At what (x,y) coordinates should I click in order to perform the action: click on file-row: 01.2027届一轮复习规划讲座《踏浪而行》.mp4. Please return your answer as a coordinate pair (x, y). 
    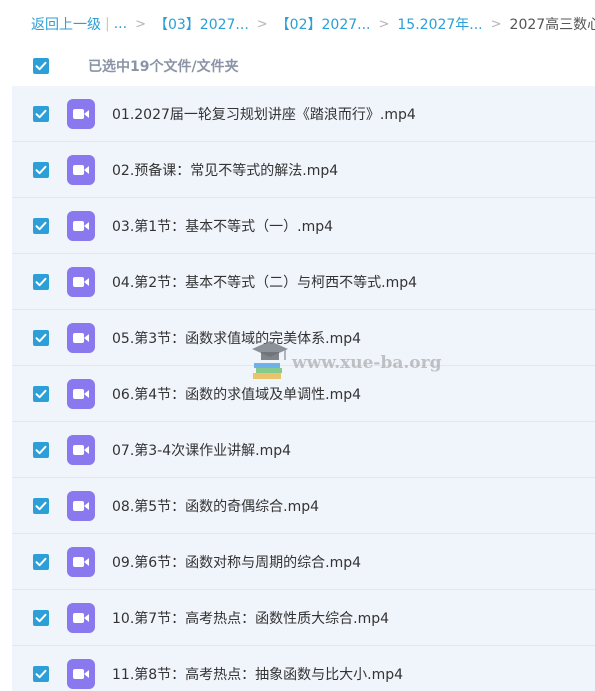
    Looking at the image, I should click on (303, 114).